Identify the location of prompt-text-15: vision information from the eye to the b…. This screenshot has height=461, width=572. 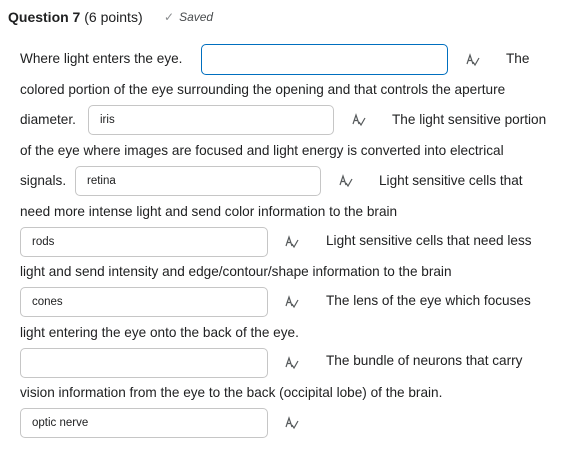
(231, 392).